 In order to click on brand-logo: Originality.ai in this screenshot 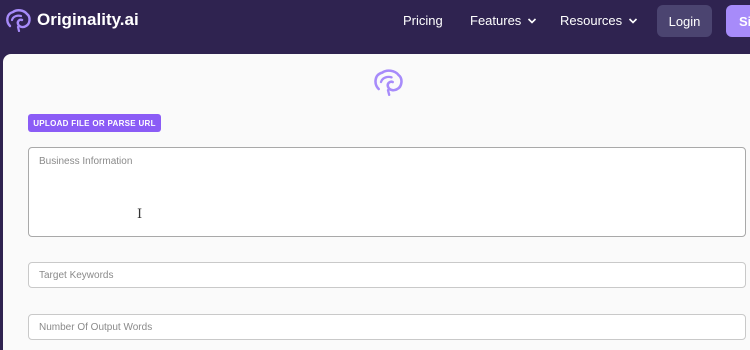, I will do `click(71, 20)`.